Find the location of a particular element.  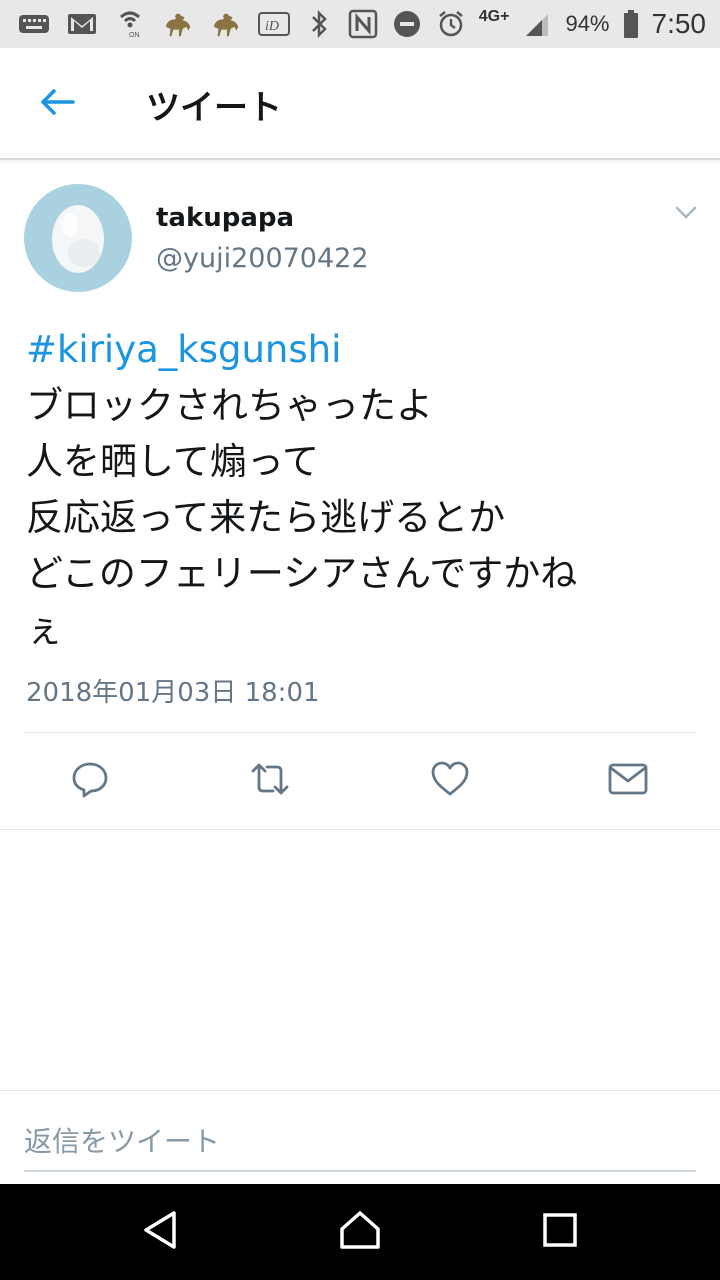

nav-back-button is located at coordinates (160, 1232).